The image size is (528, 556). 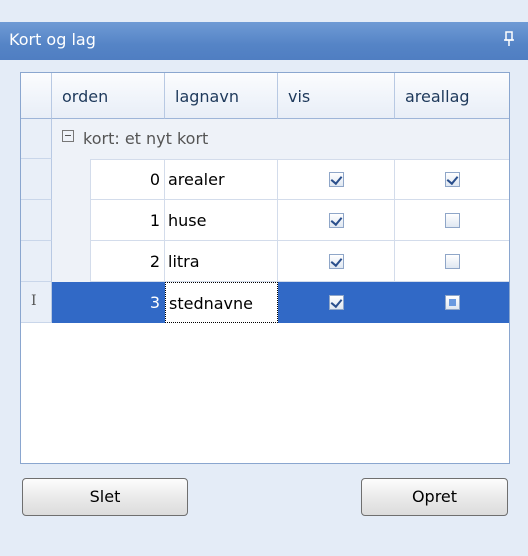 I want to click on lagnavn-cell: arealer, so click(x=221, y=179).